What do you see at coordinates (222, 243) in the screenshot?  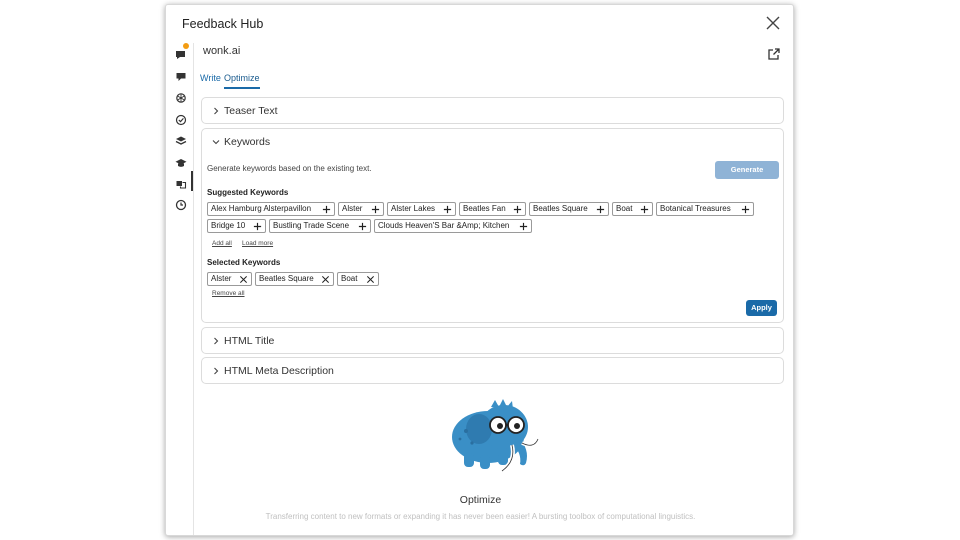 I see `add-all-link: Add all` at bounding box center [222, 243].